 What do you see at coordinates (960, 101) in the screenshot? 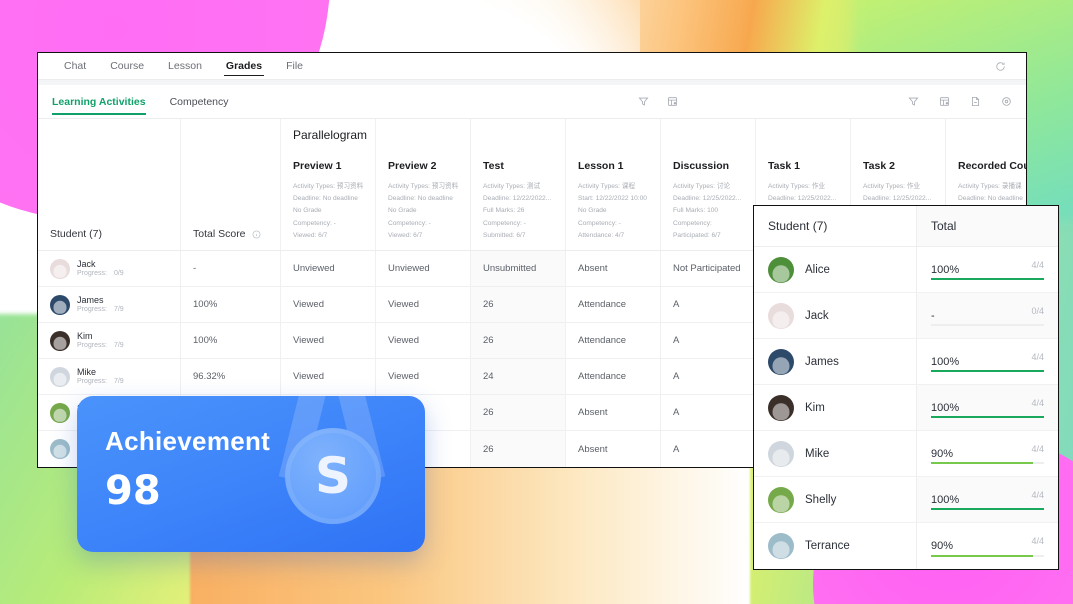
I see `tabs-right-icons` at bounding box center [960, 101].